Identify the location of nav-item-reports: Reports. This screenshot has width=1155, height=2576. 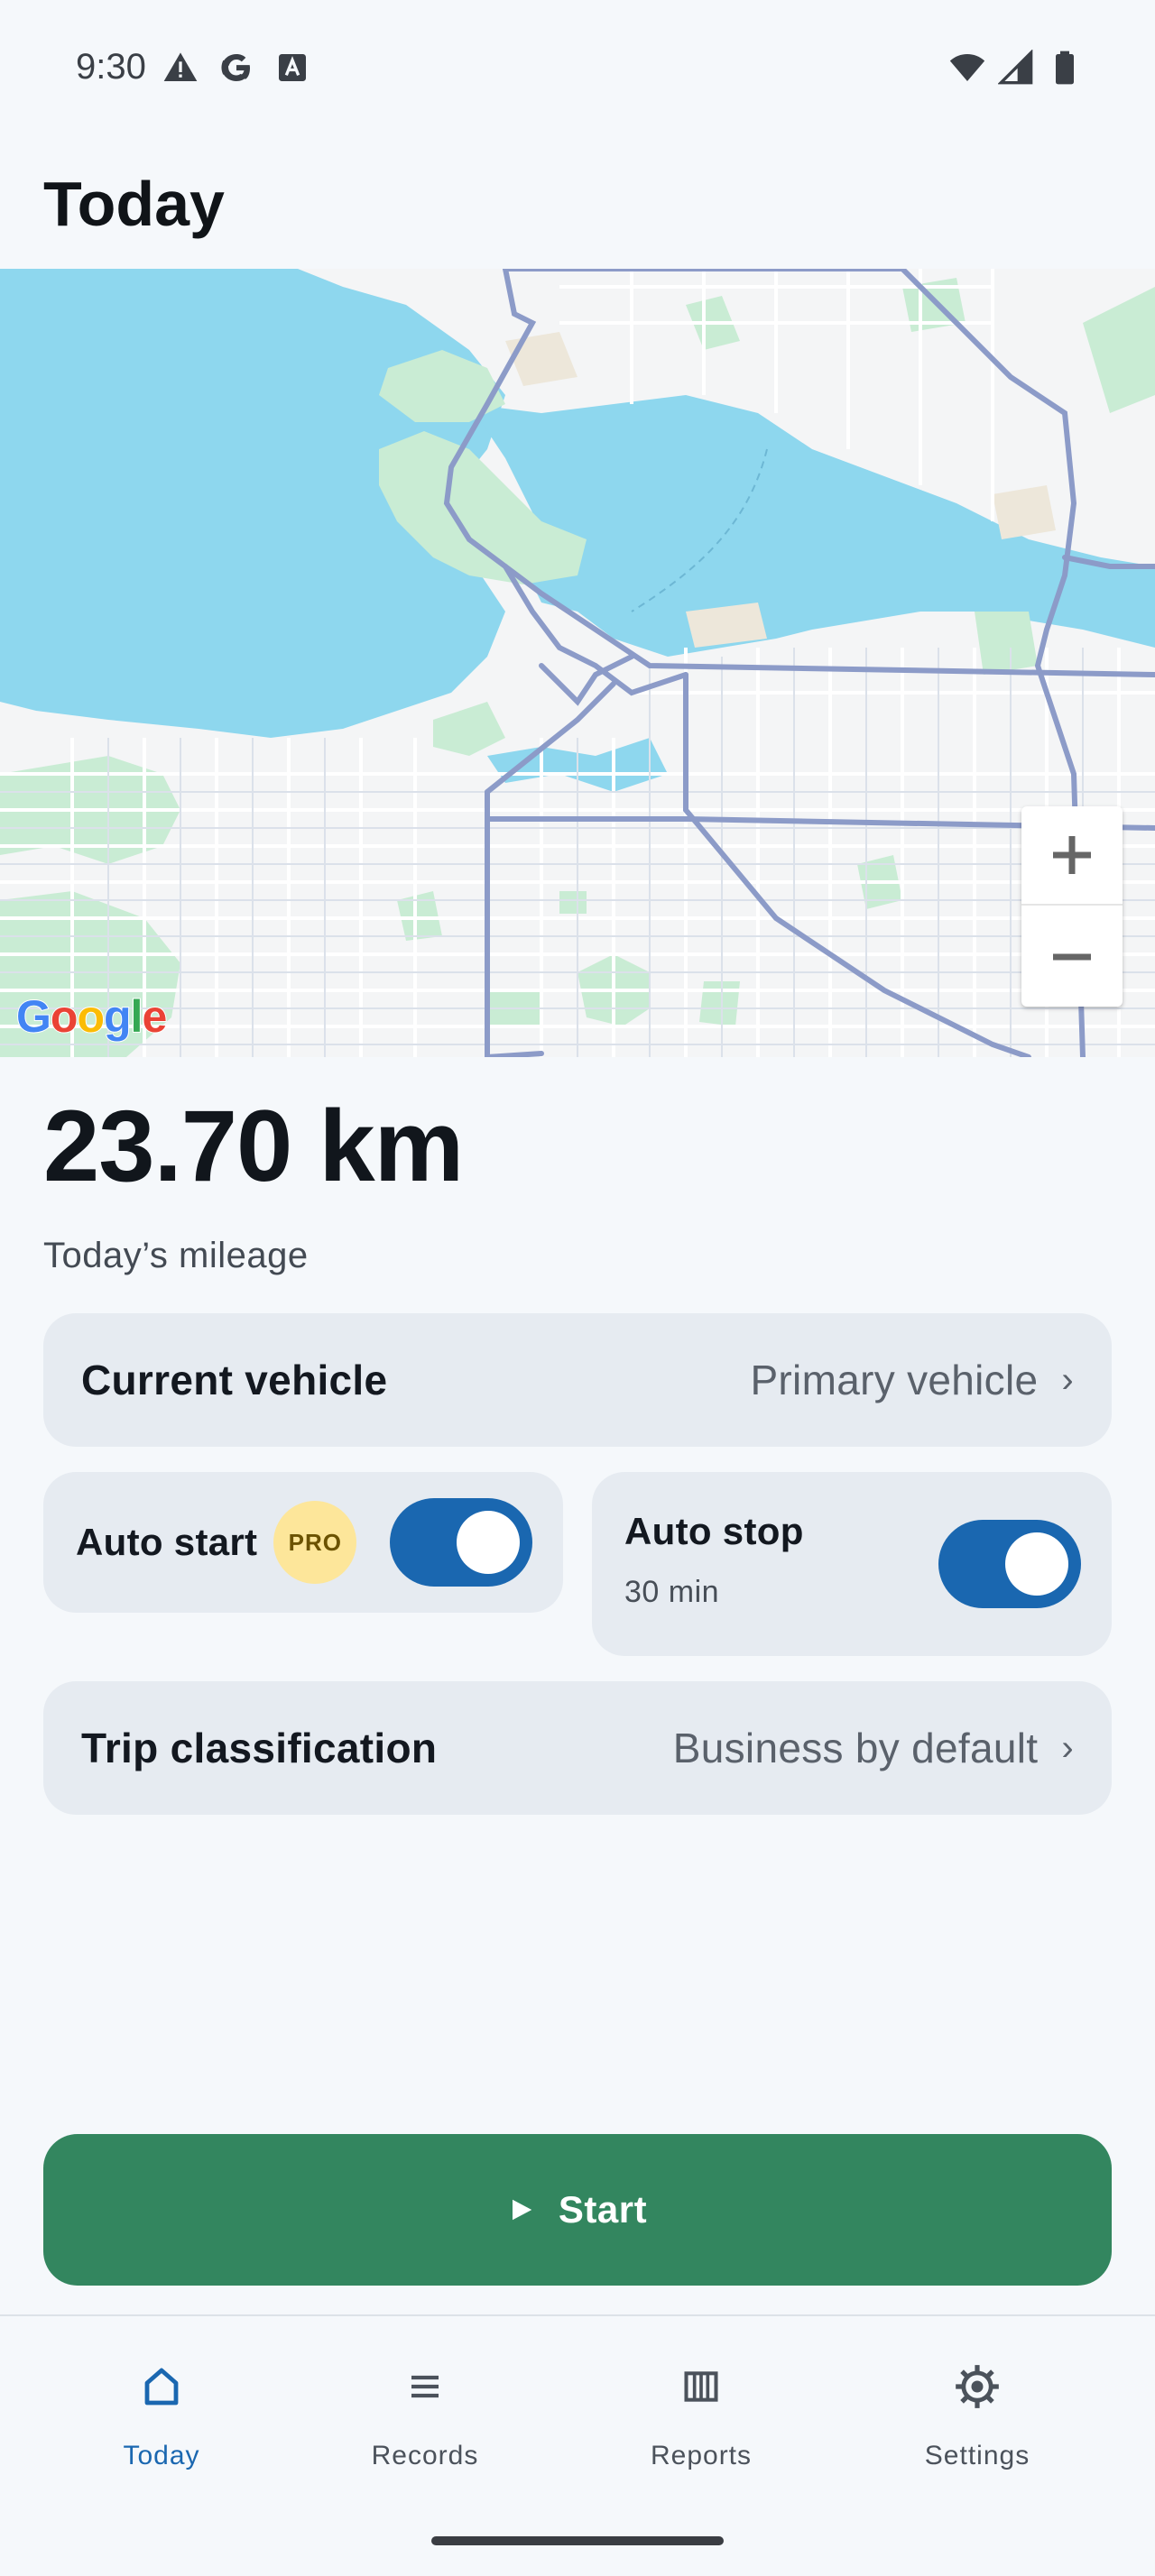
(701, 2407).